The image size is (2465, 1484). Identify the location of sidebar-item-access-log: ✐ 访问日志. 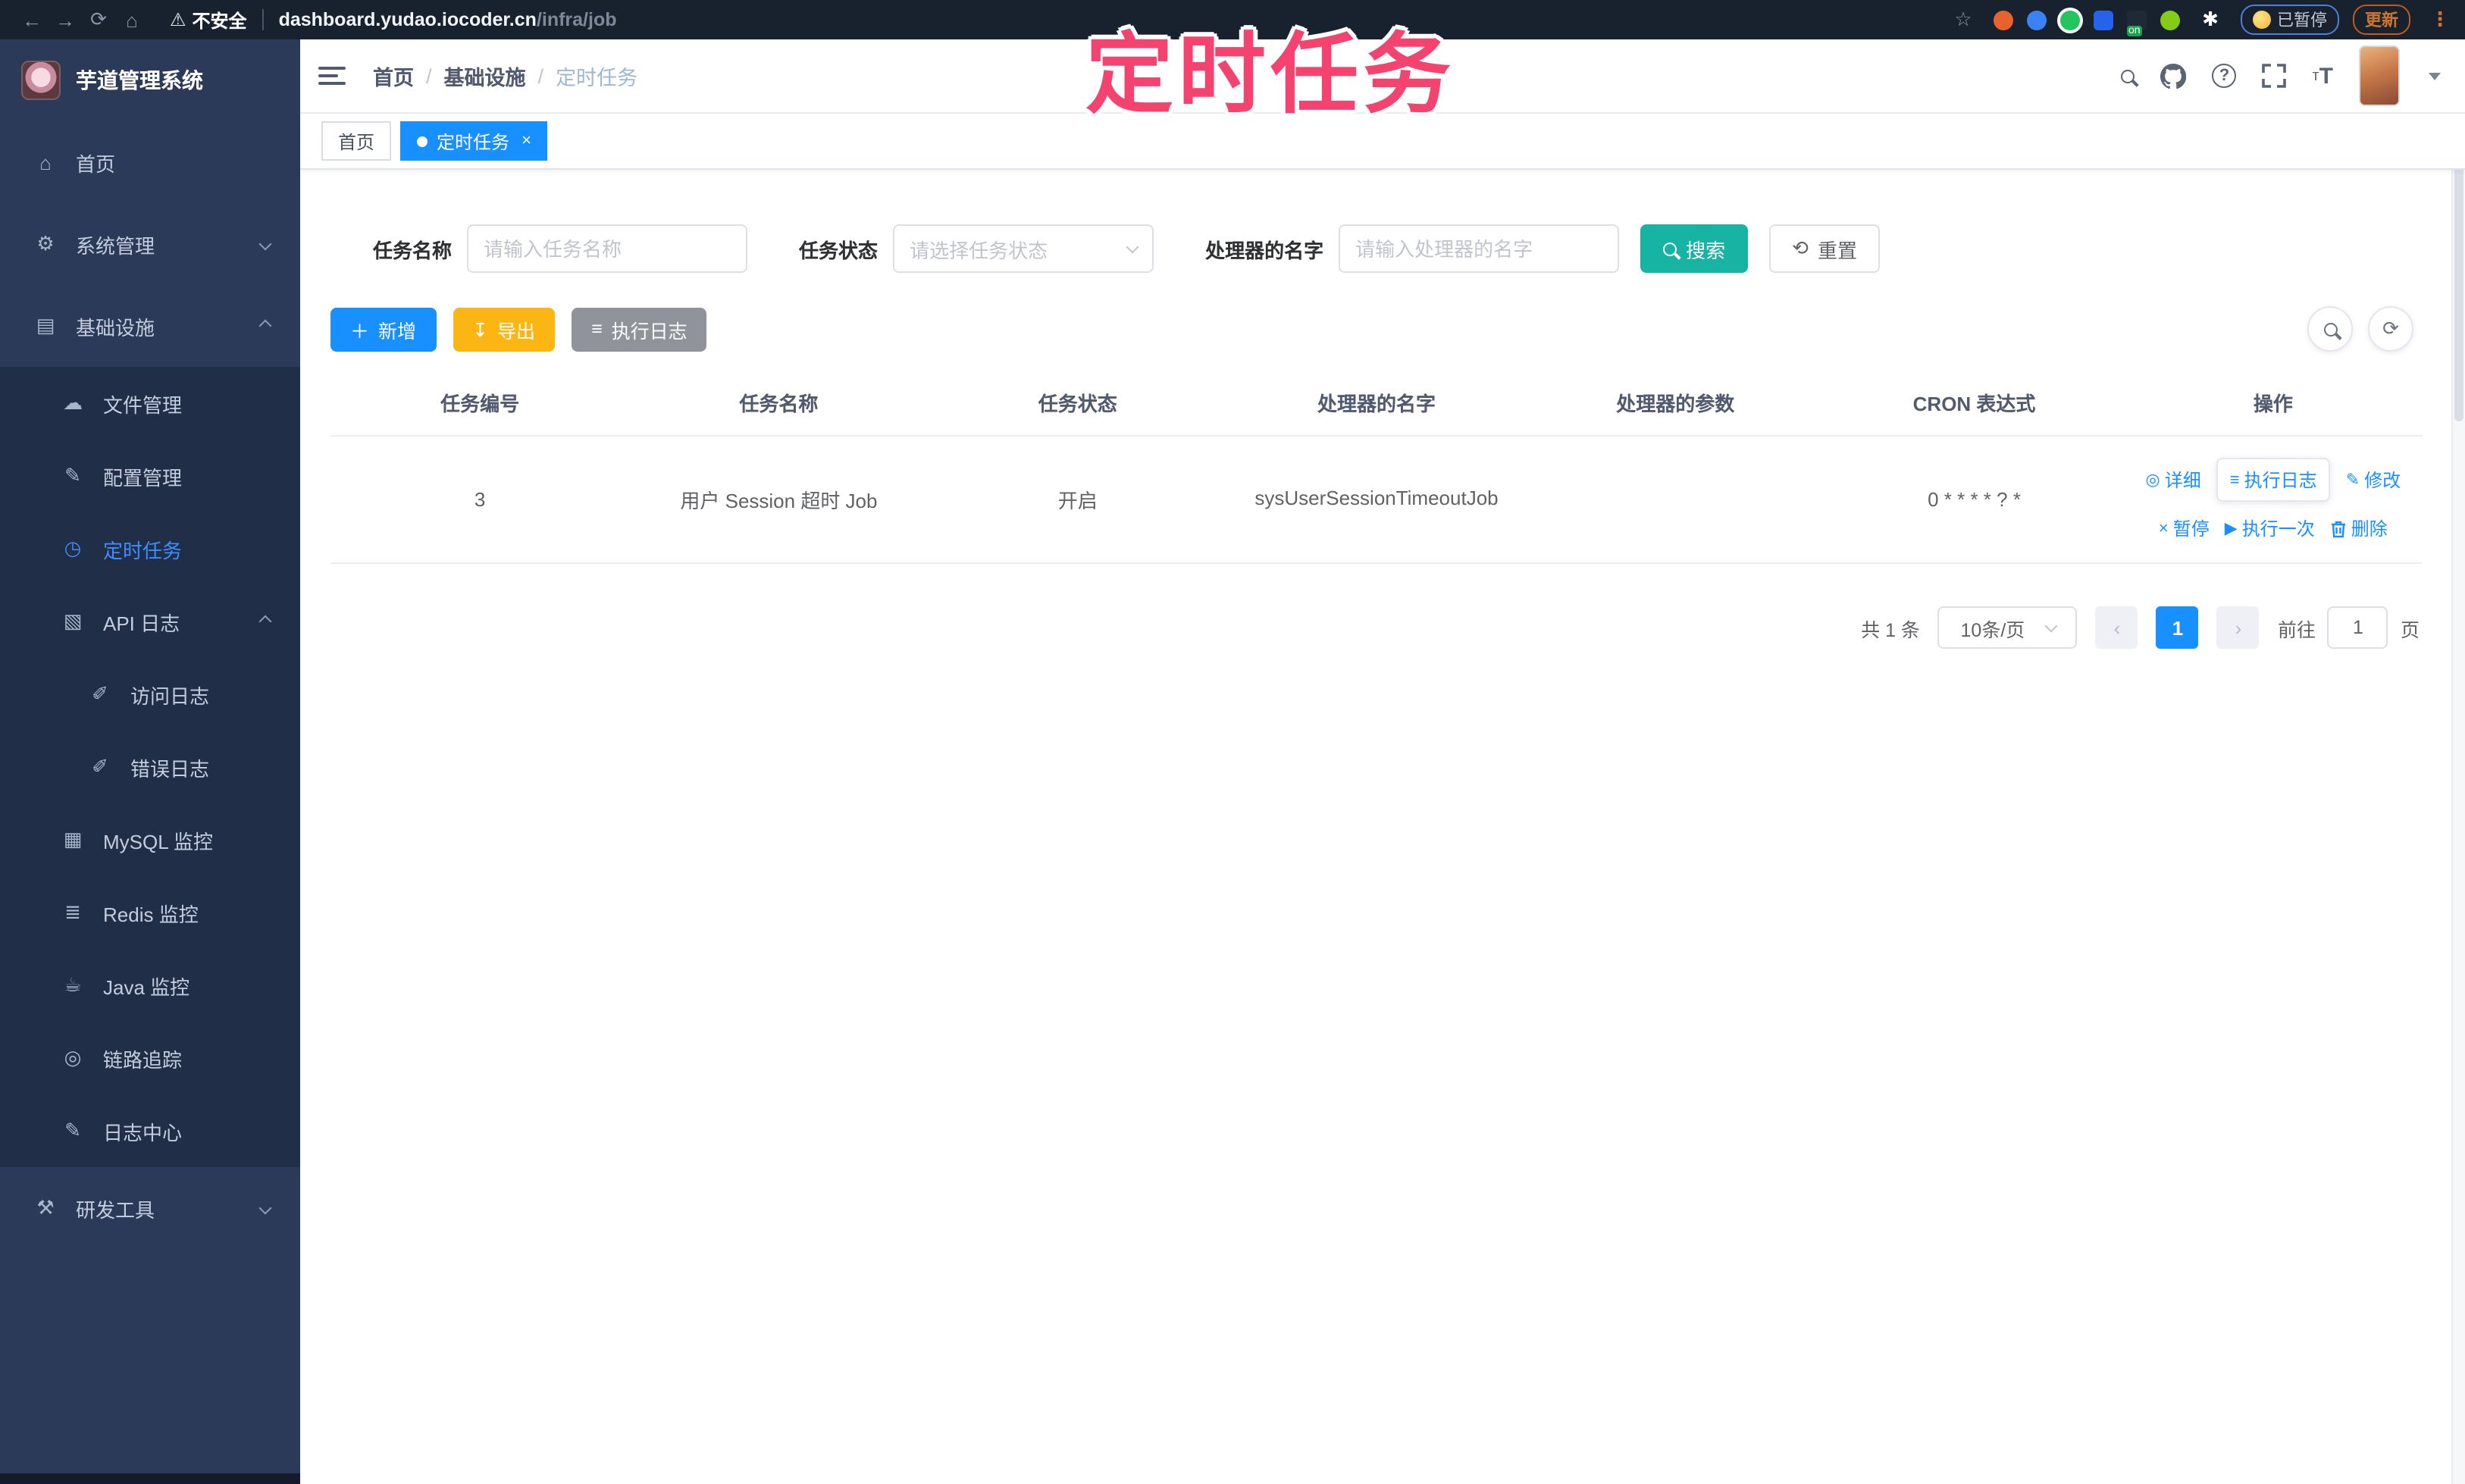
(150, 695).